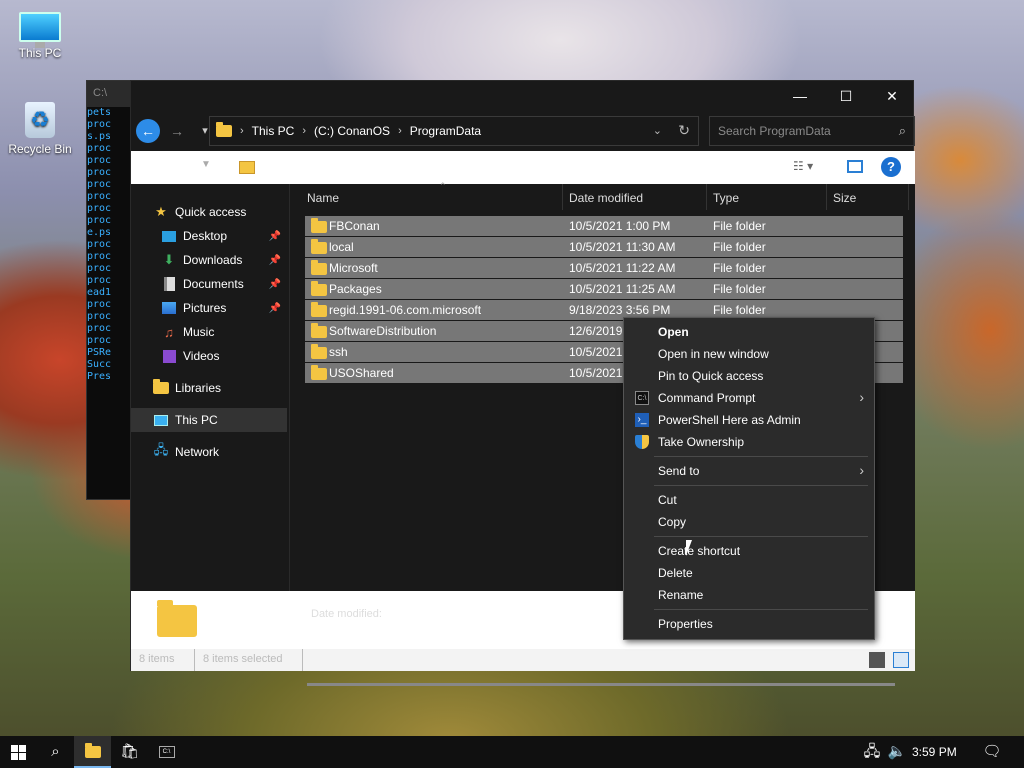  Describe the element at coordinates (992, 752) in the screenshot. I see `notifications-icon: 🗨` at that location.